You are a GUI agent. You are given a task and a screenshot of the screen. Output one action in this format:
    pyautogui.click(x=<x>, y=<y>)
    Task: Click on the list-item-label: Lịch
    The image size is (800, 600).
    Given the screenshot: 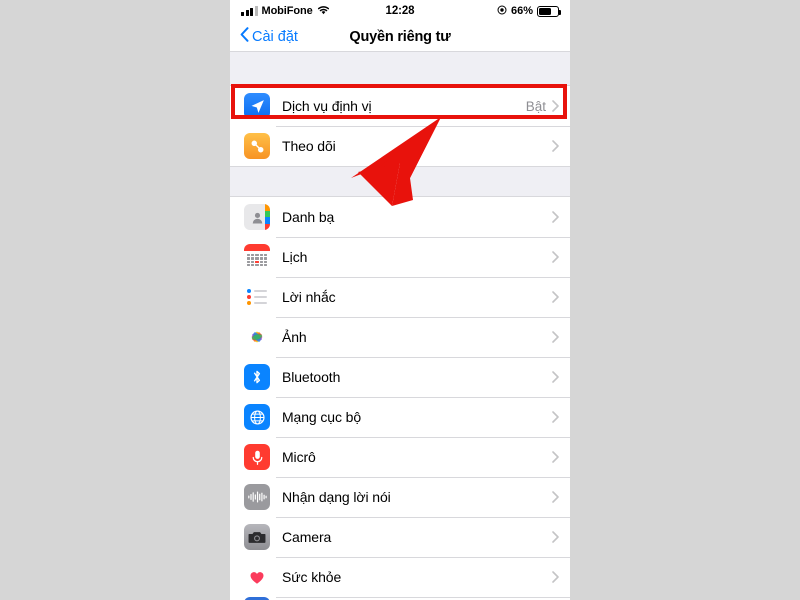 What is the action you would take?
    pyautogui.click(x=295, y=257)
    